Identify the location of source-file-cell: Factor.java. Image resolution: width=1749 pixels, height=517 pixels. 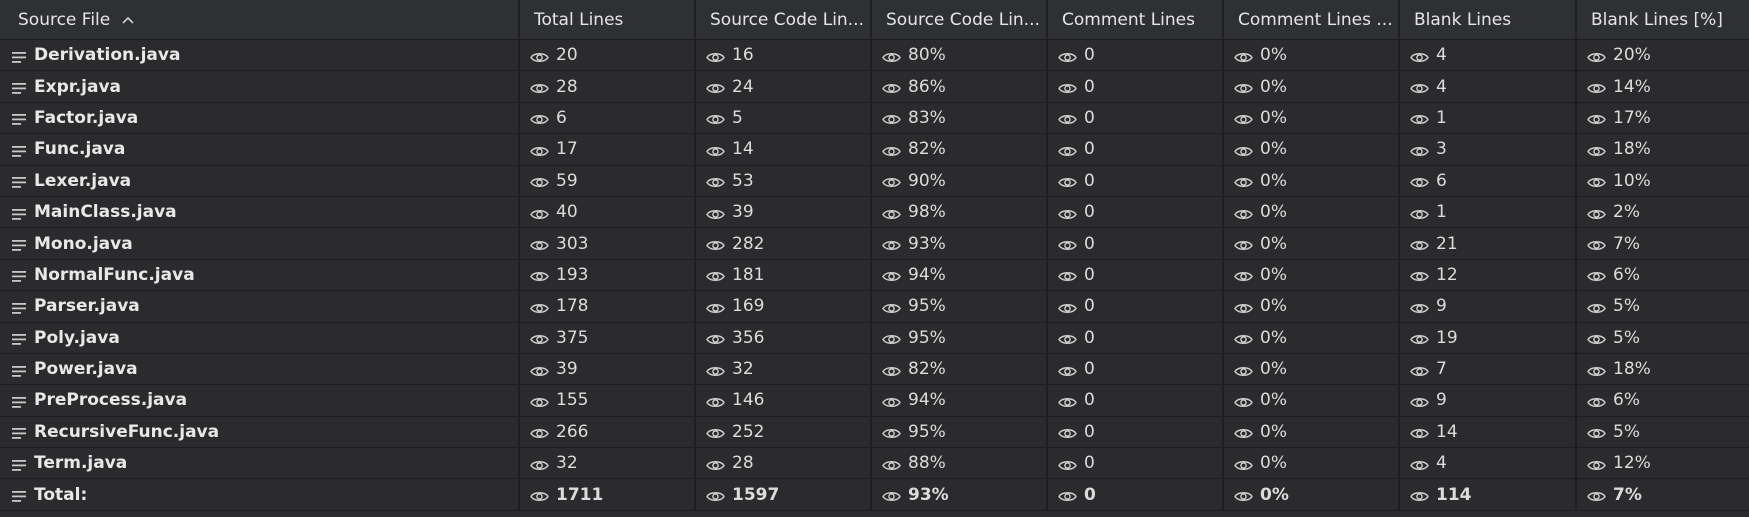
(260, 118).